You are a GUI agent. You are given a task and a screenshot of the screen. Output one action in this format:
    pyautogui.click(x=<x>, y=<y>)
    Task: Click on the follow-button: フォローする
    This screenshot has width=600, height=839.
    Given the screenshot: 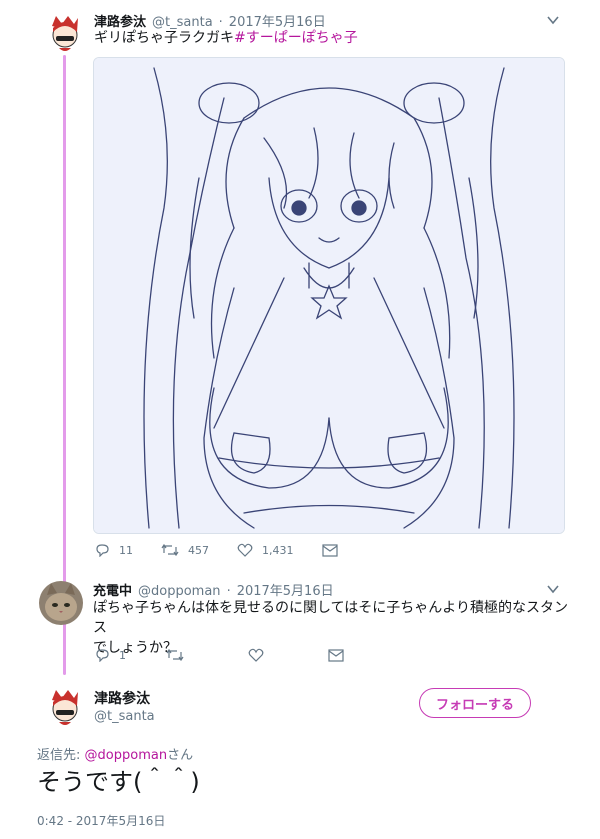 What is the action you would take?
    pyautogui.click(x=475, y=703)
    